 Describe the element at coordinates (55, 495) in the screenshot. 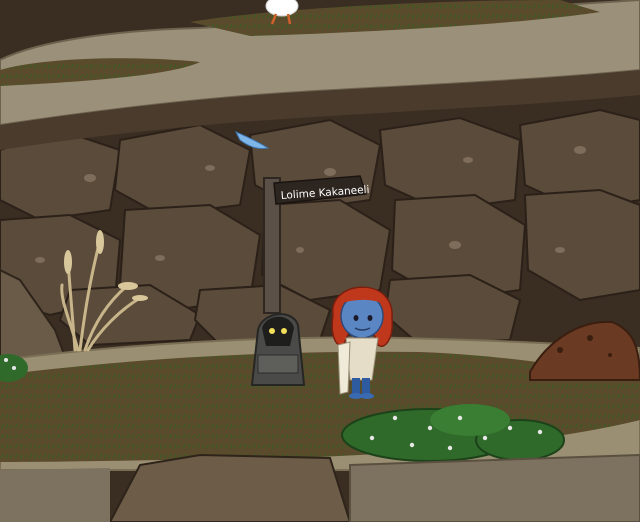

I see `foreground-ledge` at that location.